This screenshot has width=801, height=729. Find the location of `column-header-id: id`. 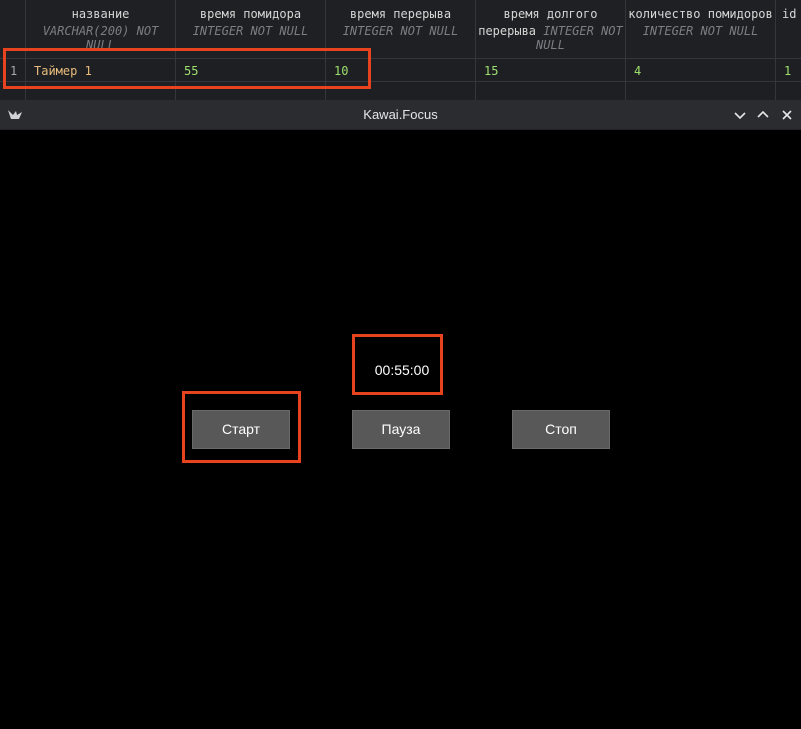

column-header-id: id is located at coordinates (788, 29).